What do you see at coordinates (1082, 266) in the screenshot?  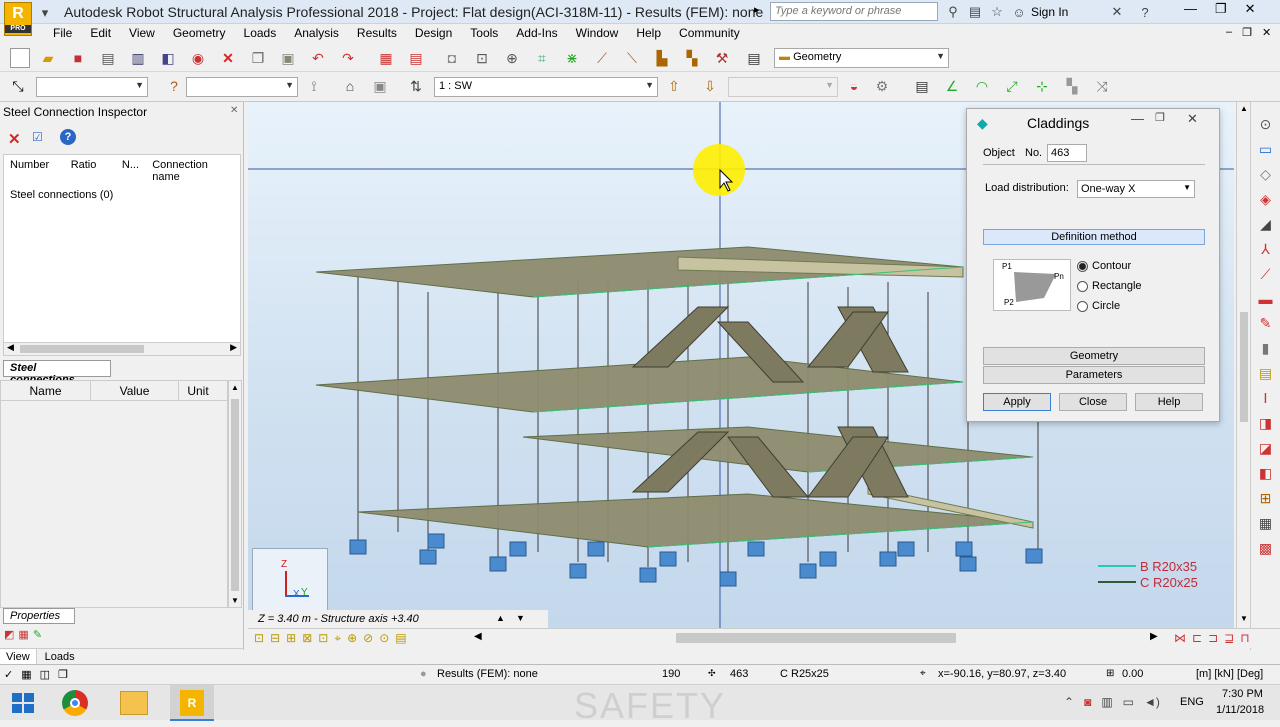 I see `radio-contour-dot` at bounding box center [1082, 266].